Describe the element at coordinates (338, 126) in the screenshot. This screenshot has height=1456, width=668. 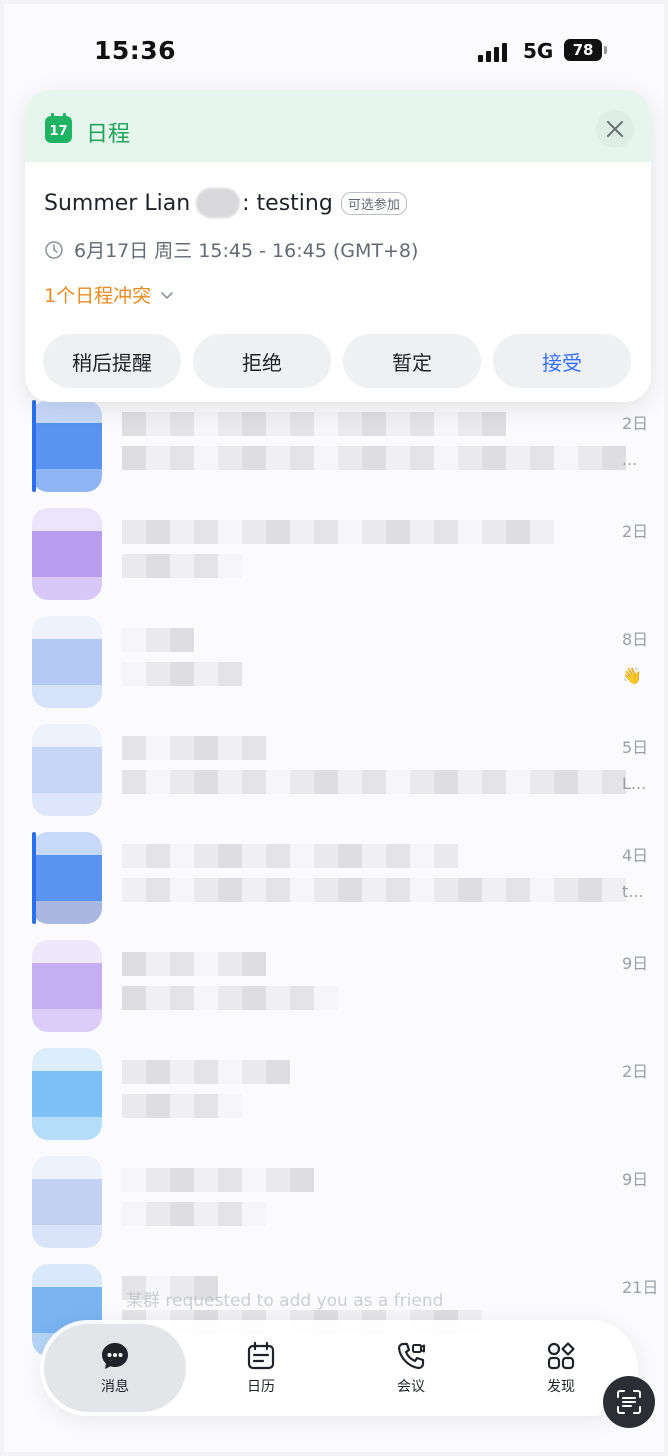
I see `notification-header: 17 日程` at that location.